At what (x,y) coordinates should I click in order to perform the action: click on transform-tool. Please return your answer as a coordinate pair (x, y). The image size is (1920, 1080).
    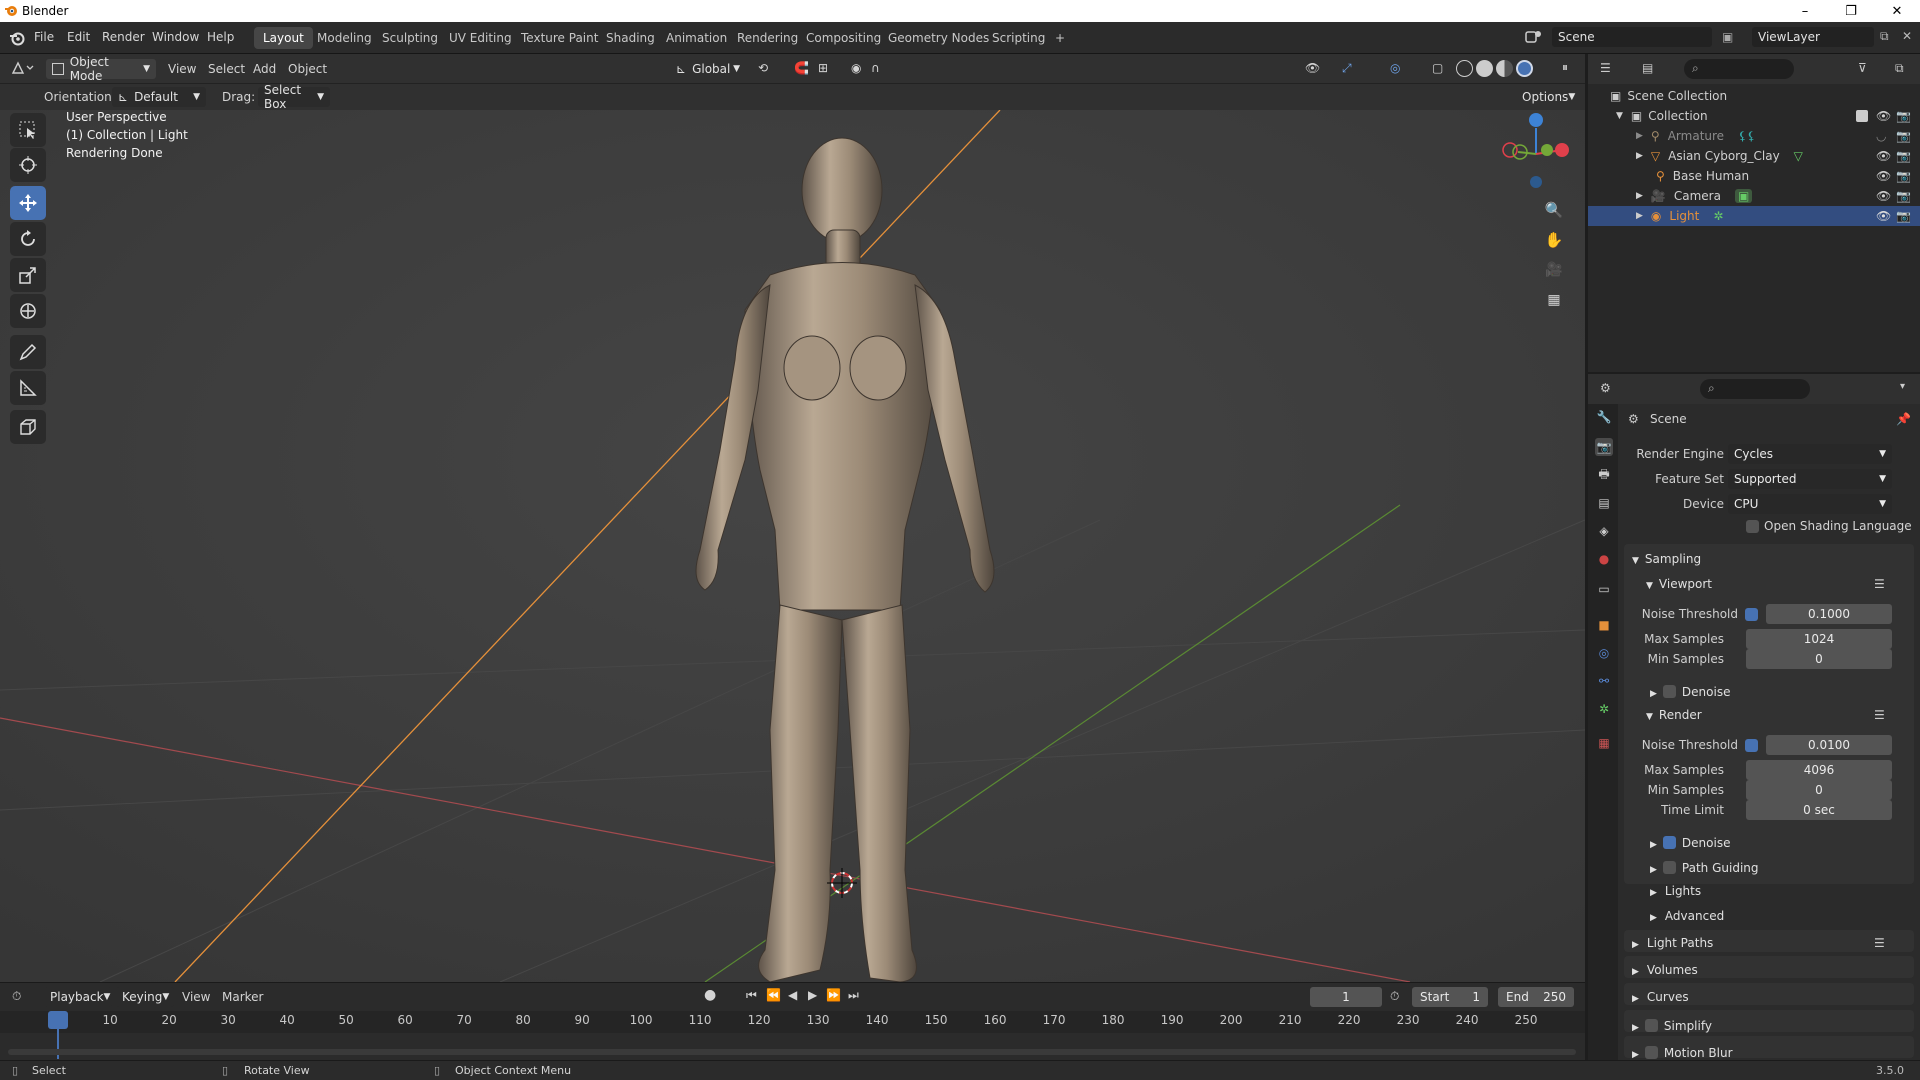
    Looking at the image, I should click on (28, 311).